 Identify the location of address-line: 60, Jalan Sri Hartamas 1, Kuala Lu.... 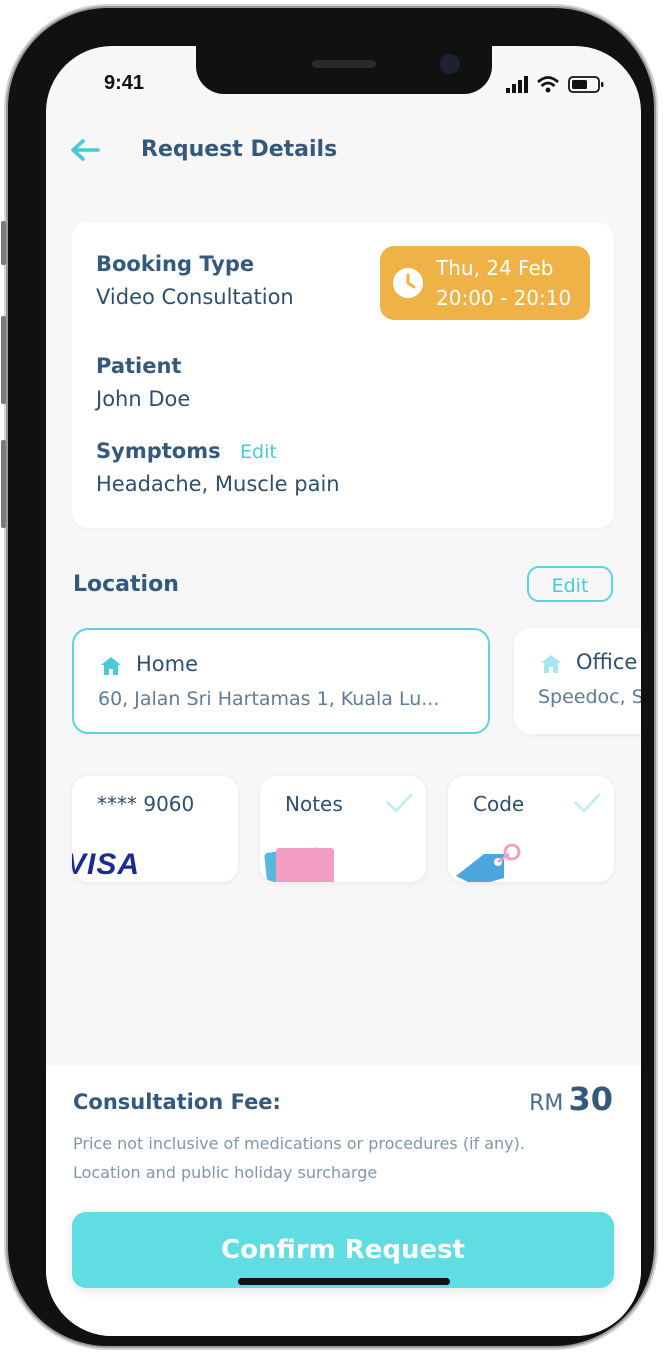
(269, 699).